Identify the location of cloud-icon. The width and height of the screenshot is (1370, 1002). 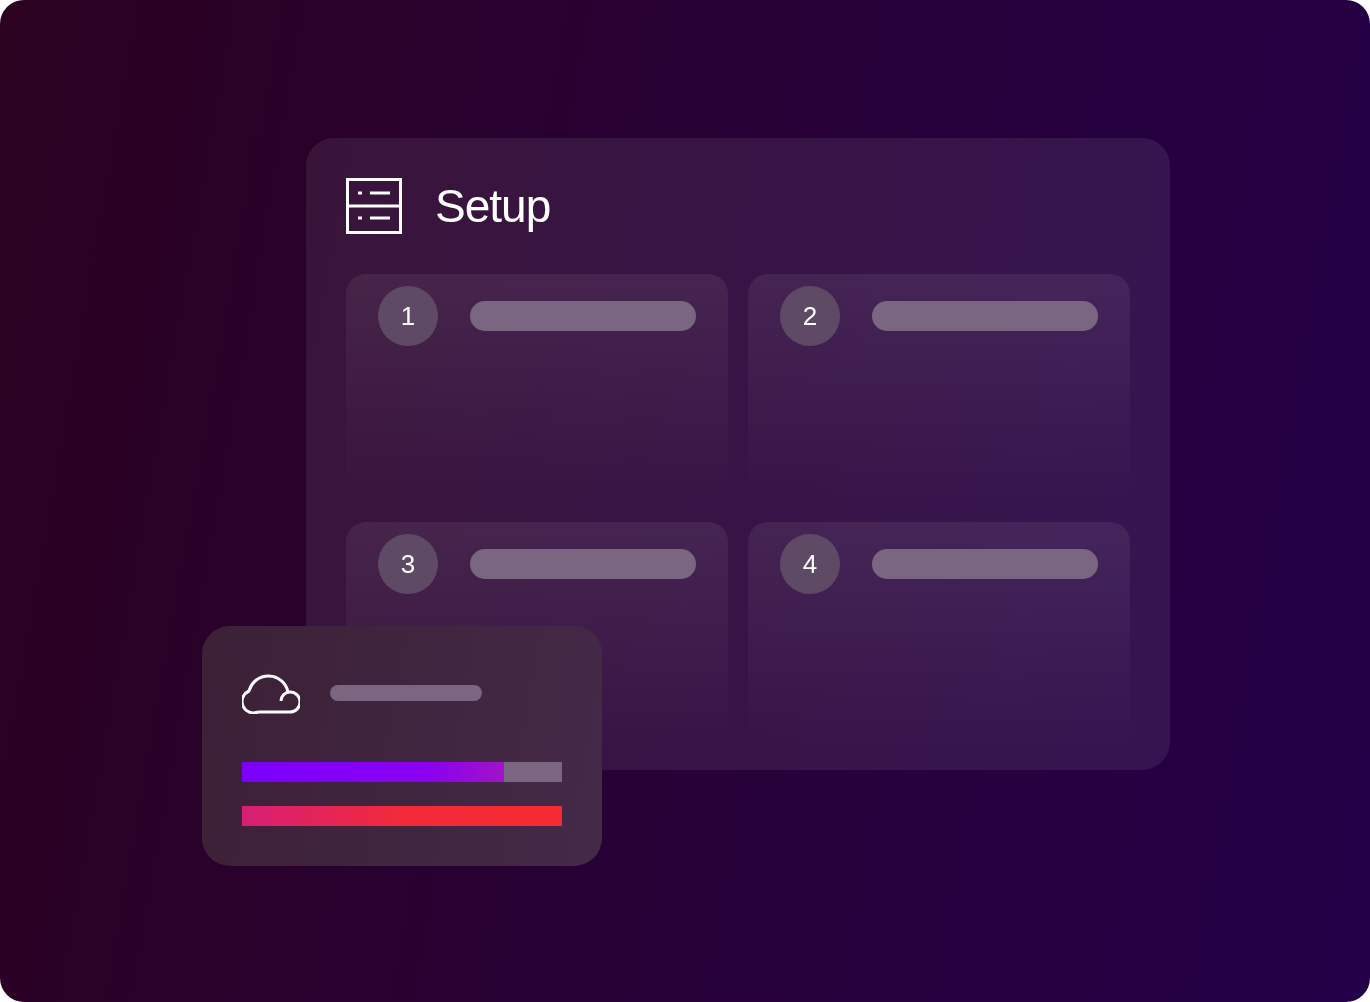
(271, 693).